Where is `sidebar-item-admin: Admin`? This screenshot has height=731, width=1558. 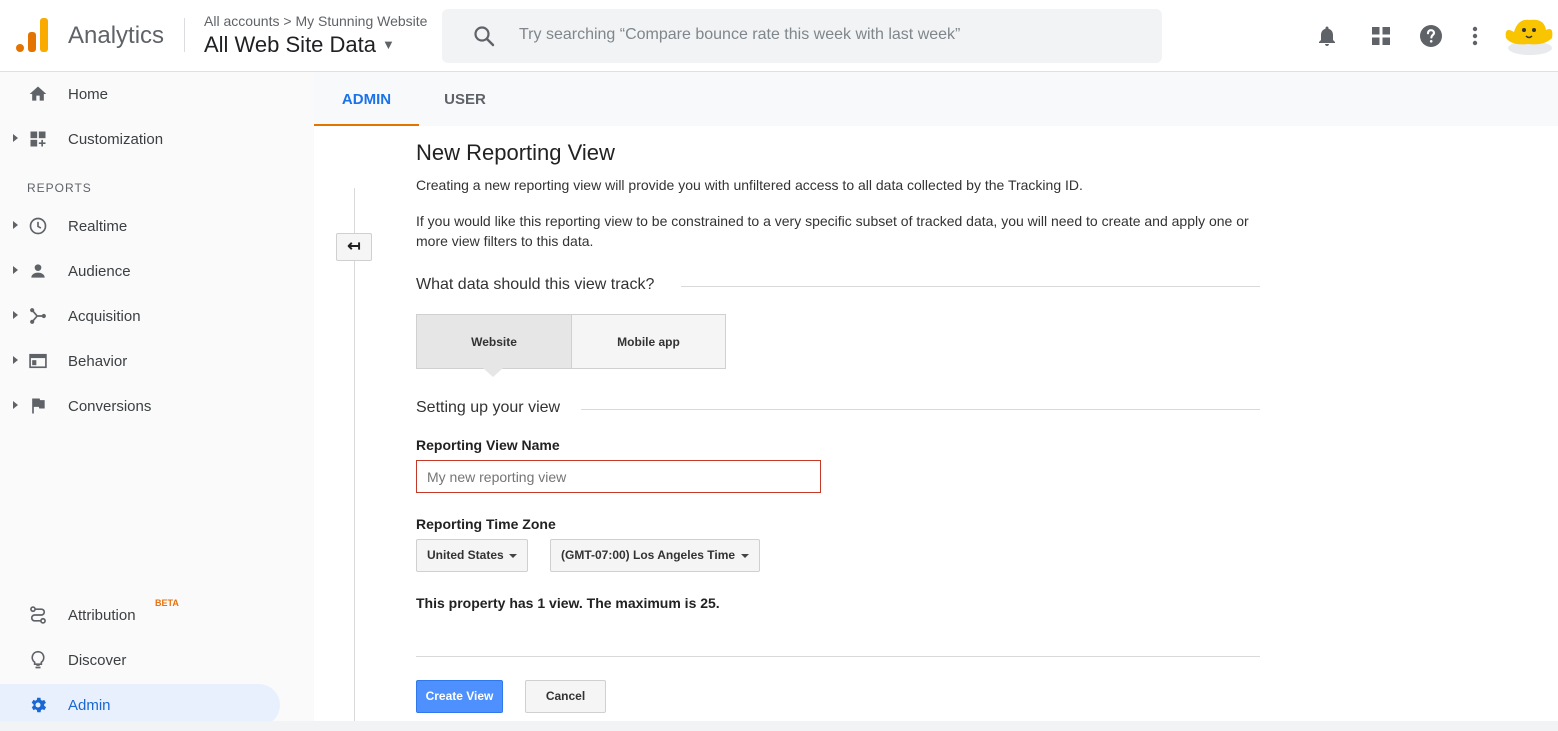 sidebar-item-admin: Admin is located at coordinates (140, 705).